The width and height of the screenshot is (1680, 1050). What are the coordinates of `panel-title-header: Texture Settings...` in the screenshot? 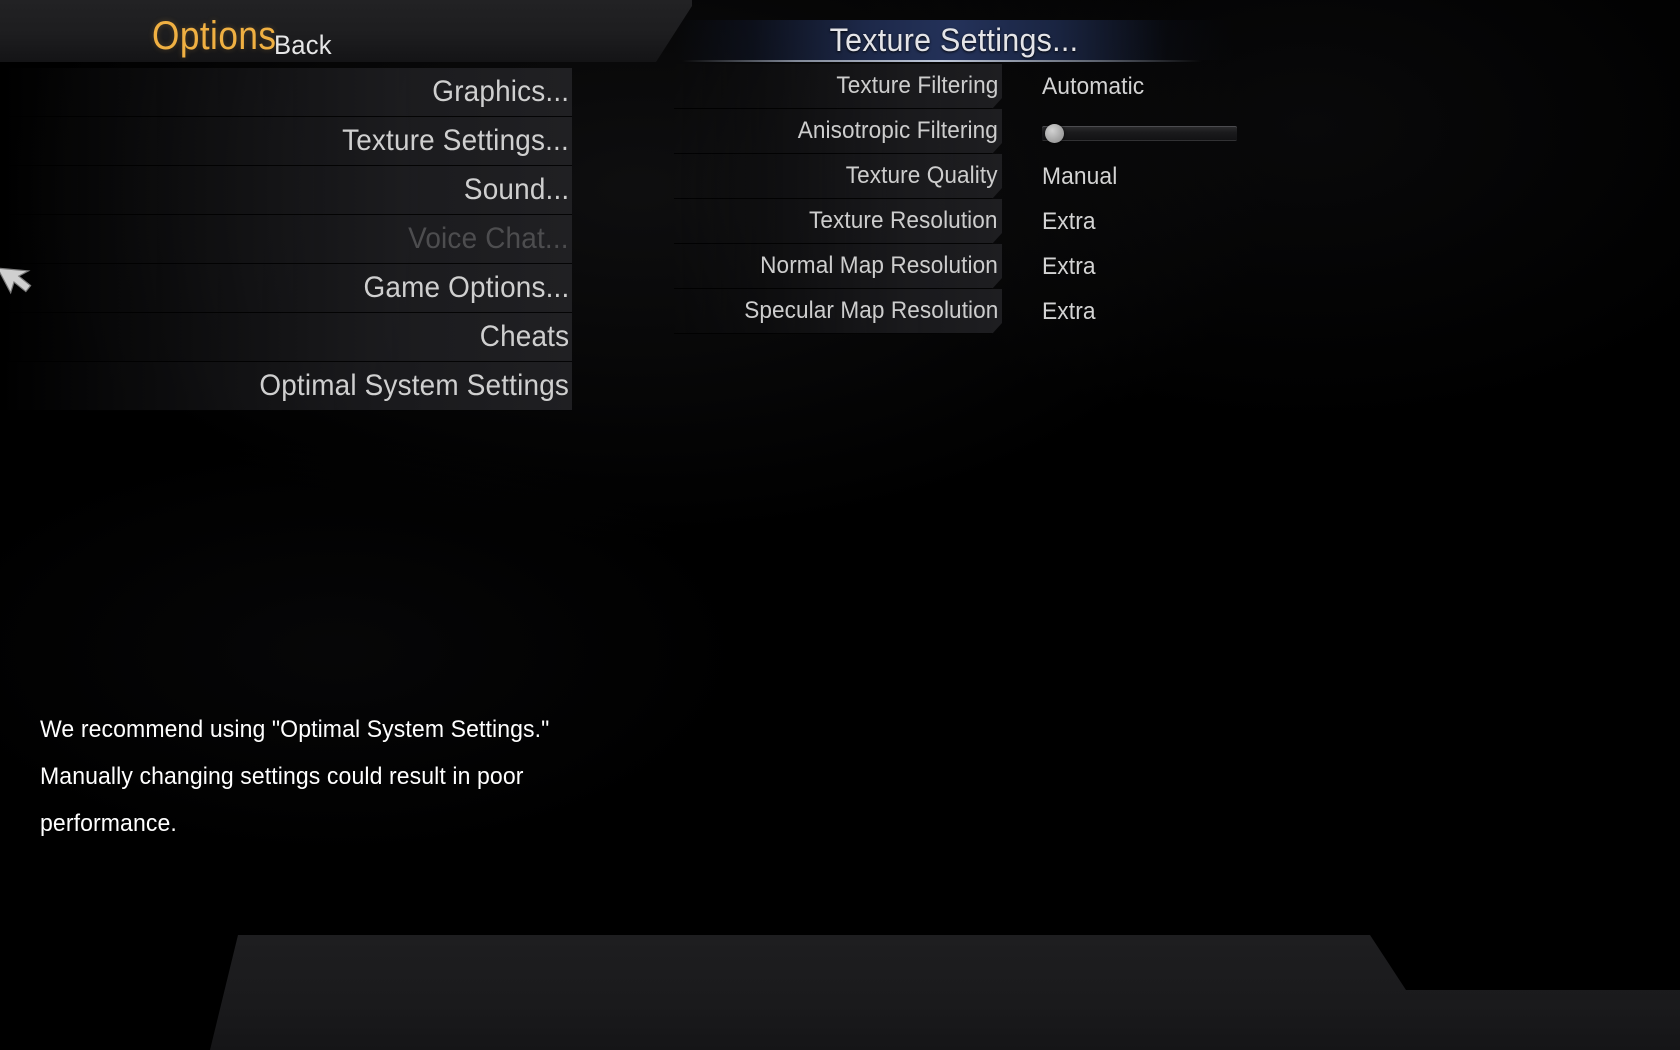 It's located at (954, 31).